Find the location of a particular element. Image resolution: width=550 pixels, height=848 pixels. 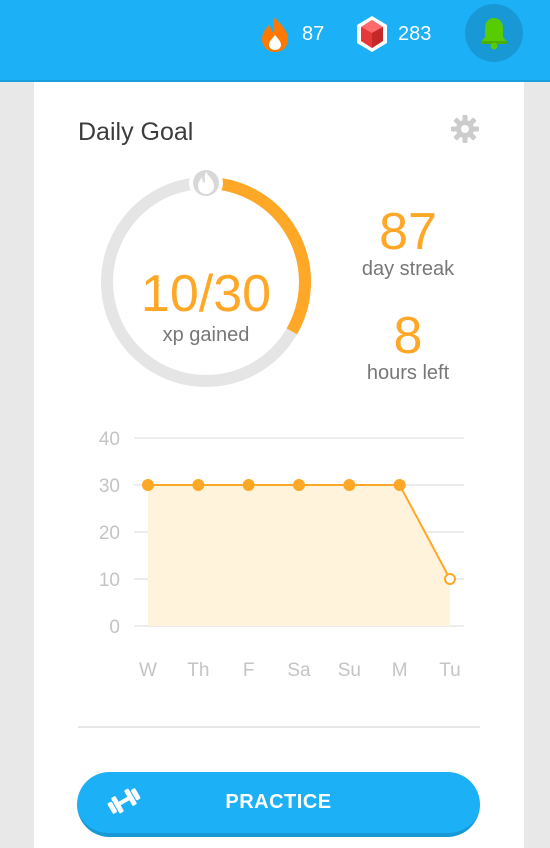

y-tick-label: 20 is located at coordinates (109, 533).